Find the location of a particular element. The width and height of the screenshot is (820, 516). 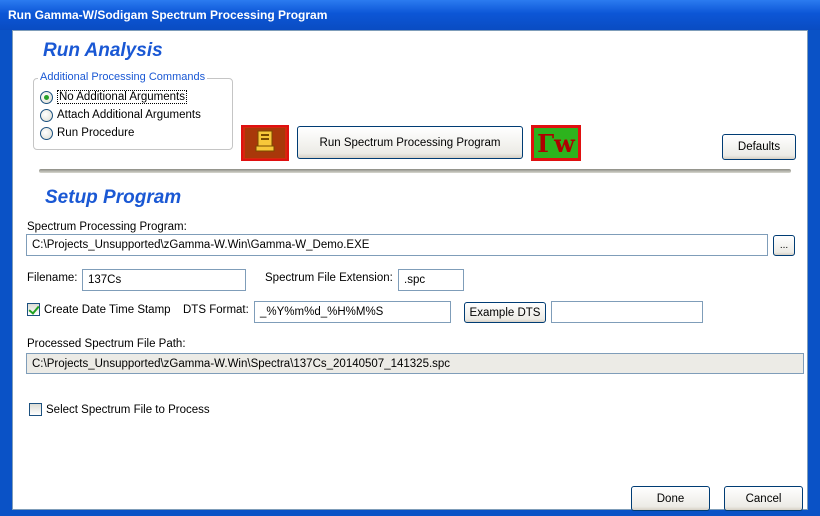

create-dts-checkbox: Create Date Time Stamp is located at coordinates (99, 309).